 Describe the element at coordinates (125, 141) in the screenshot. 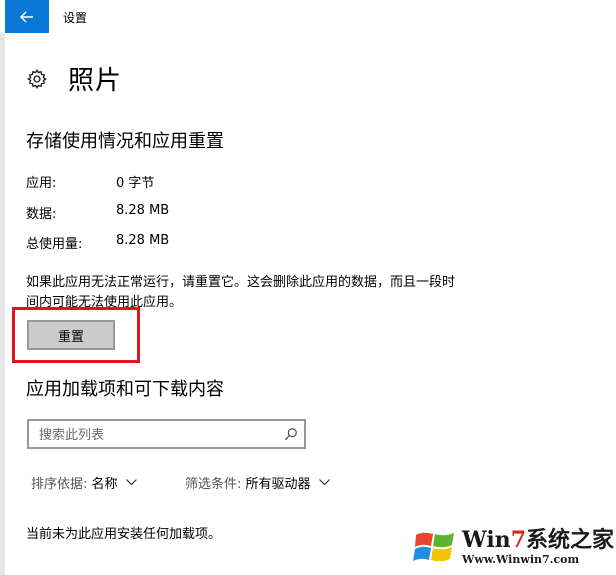

I see `storage-heading: 存储使用情况和应用重置` at that location.